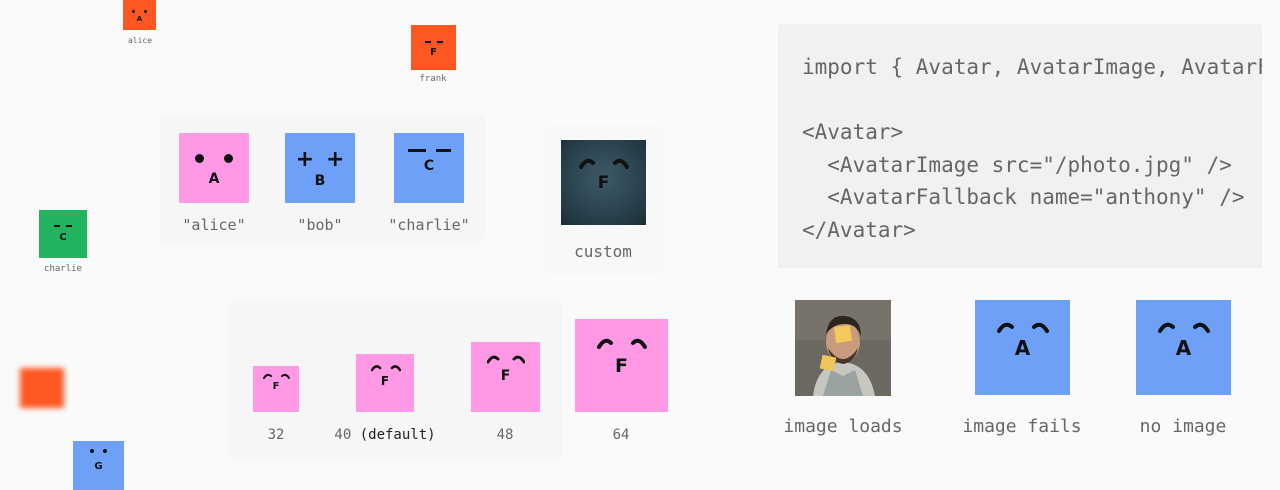  What do you see at coordinates (214, 225) in the screenshot?
I see `seed-label-alice: "alice"` at bounding box center [214, 225].